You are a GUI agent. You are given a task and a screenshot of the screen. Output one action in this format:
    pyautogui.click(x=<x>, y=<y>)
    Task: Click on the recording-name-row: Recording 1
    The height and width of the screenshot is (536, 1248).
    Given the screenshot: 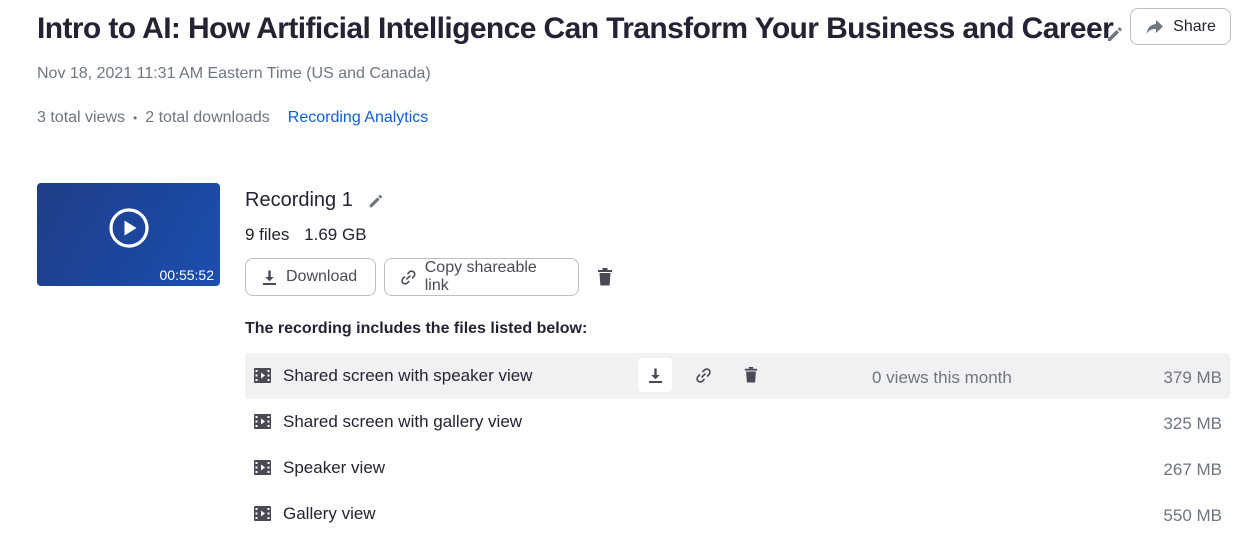 What is the action you would take?
    pyautogui.click(x=315, y=200)
    